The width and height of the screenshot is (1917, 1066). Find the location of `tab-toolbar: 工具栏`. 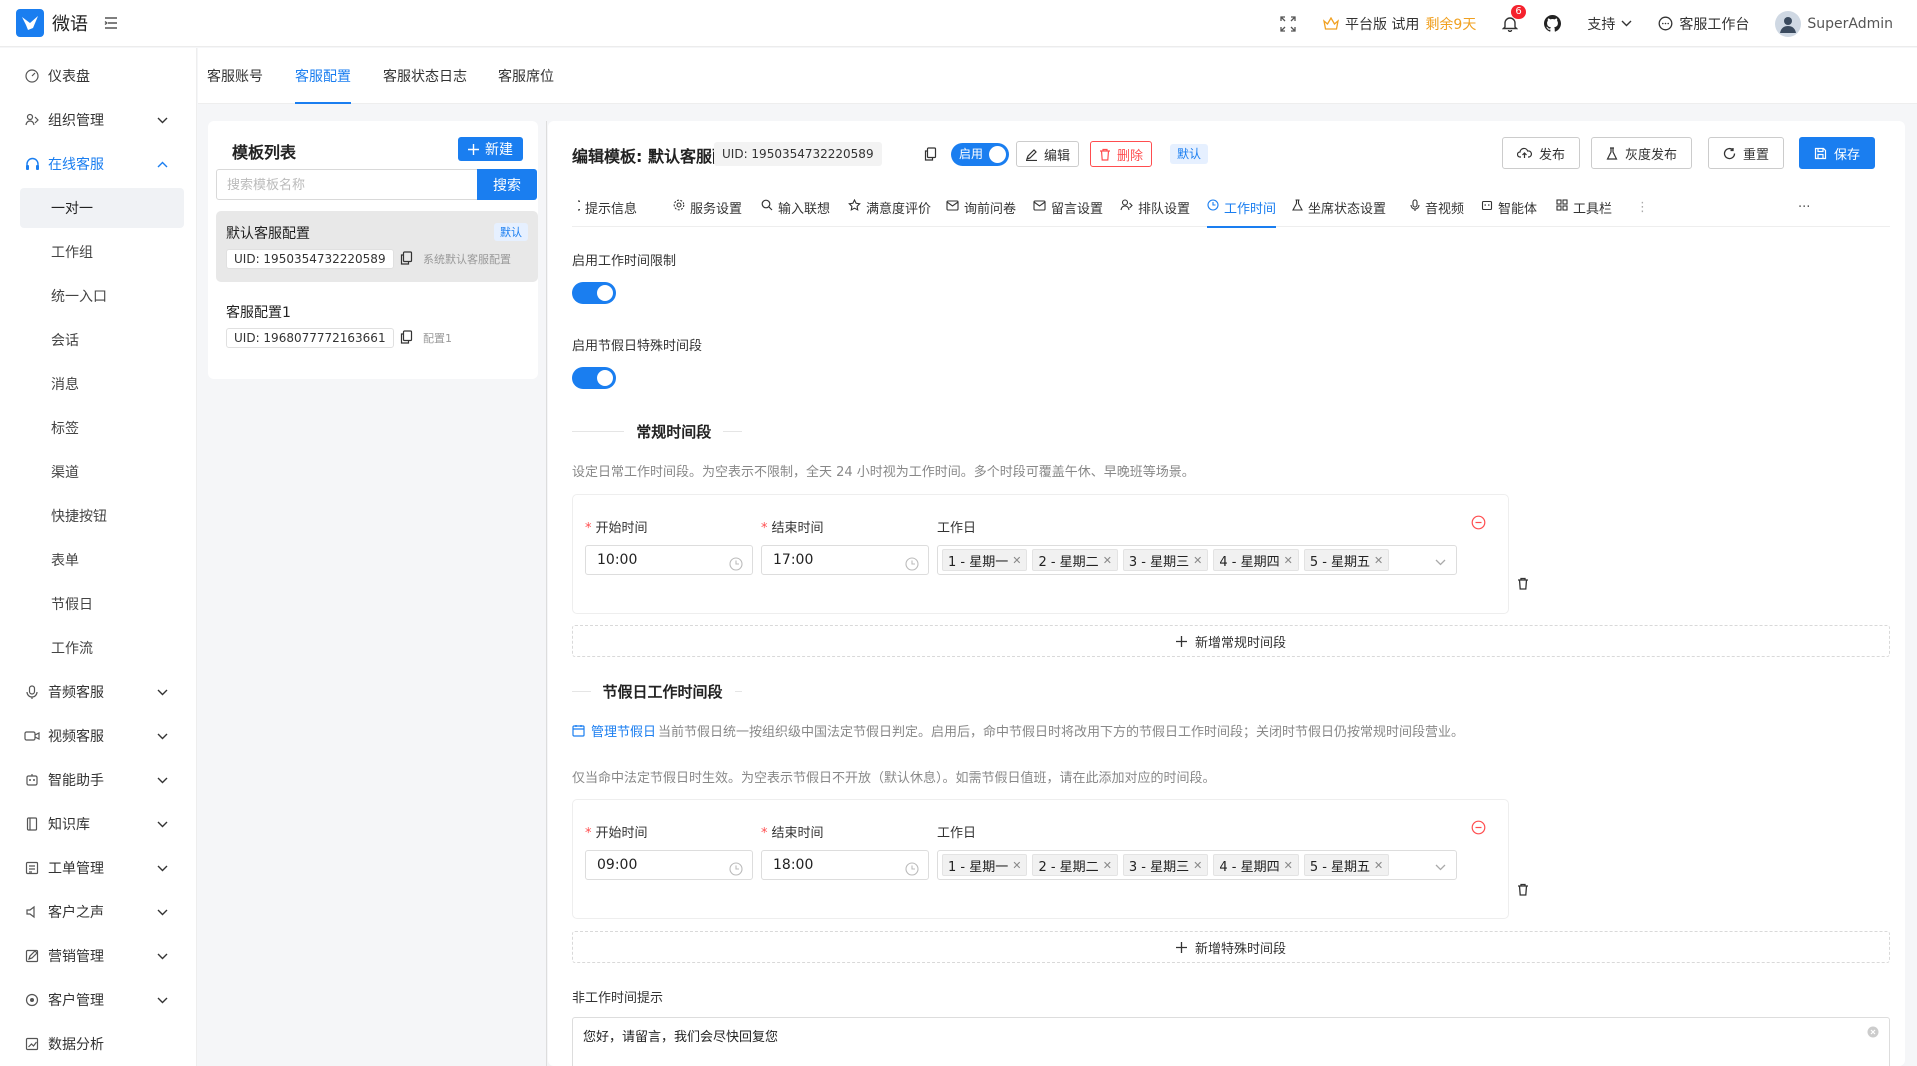

tab-toolbar: 工具栏 is located at coordinates (1584, 207).